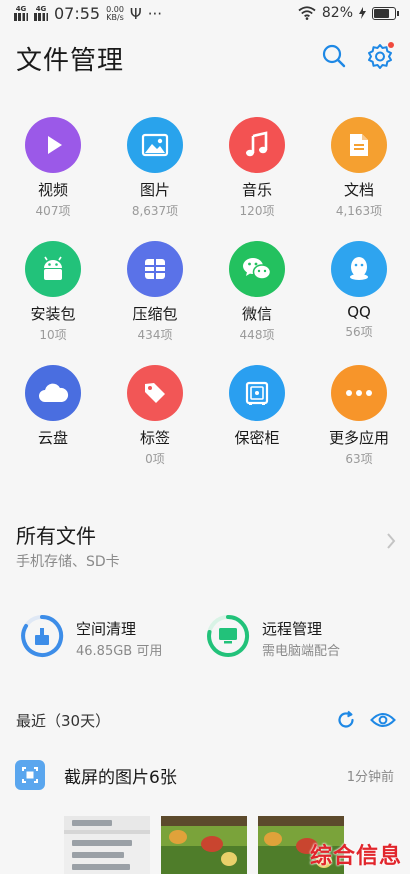 The width and height of the screenshot is (410, 874). Describe the element at coordinates (292, 629) in the screenshot. I see `remote-title: 远程管理` at that location.